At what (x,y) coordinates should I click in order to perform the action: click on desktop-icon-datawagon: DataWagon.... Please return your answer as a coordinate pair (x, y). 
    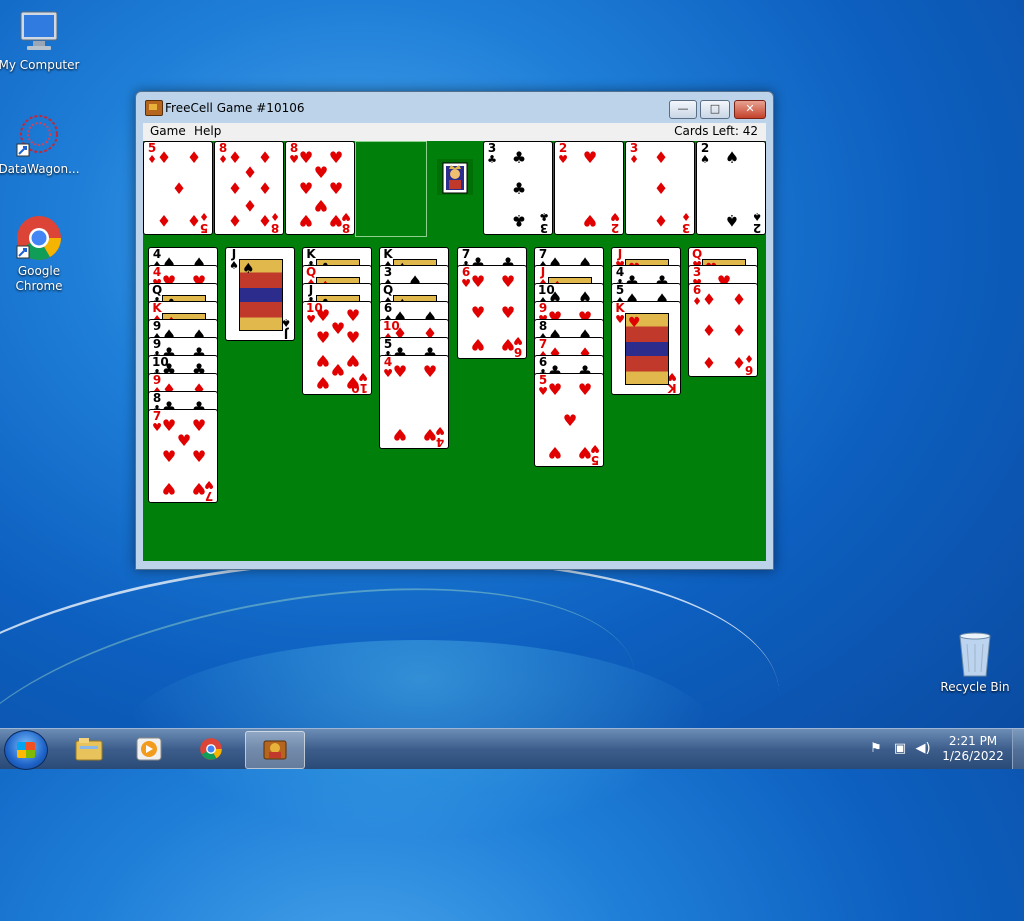
    Looking at the image, I should click on (40, 144).